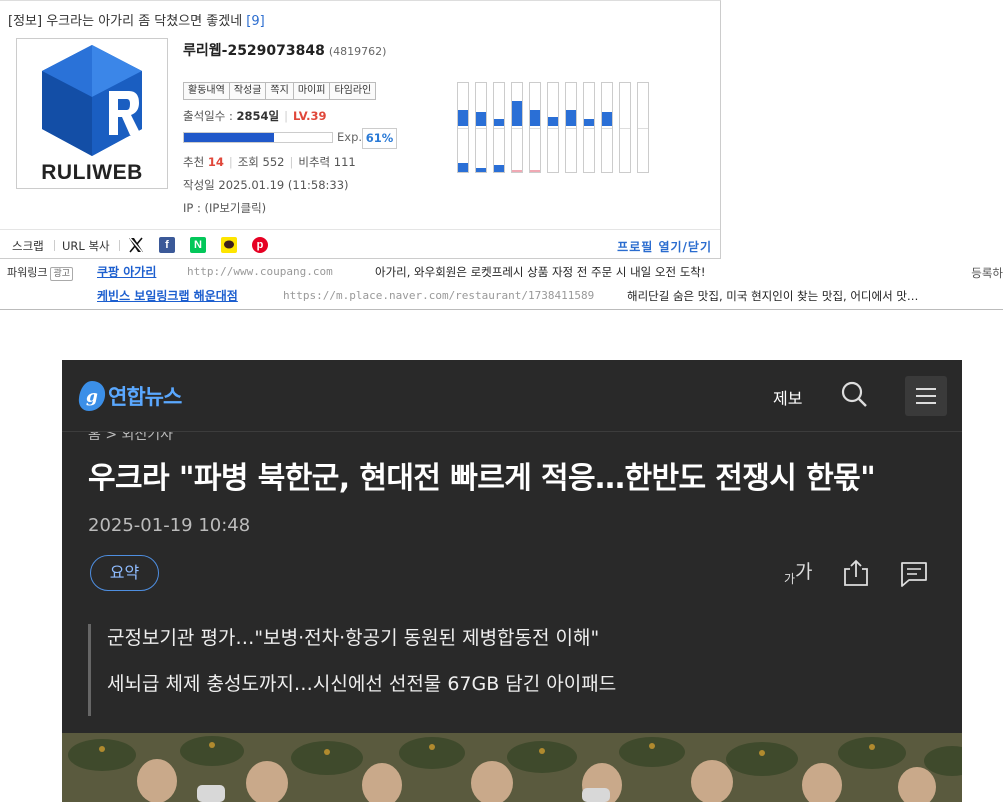 The height and width of the screenshot is (802, 1003). I want to click on yonhap-logo-icon: g, so click(92, 396).